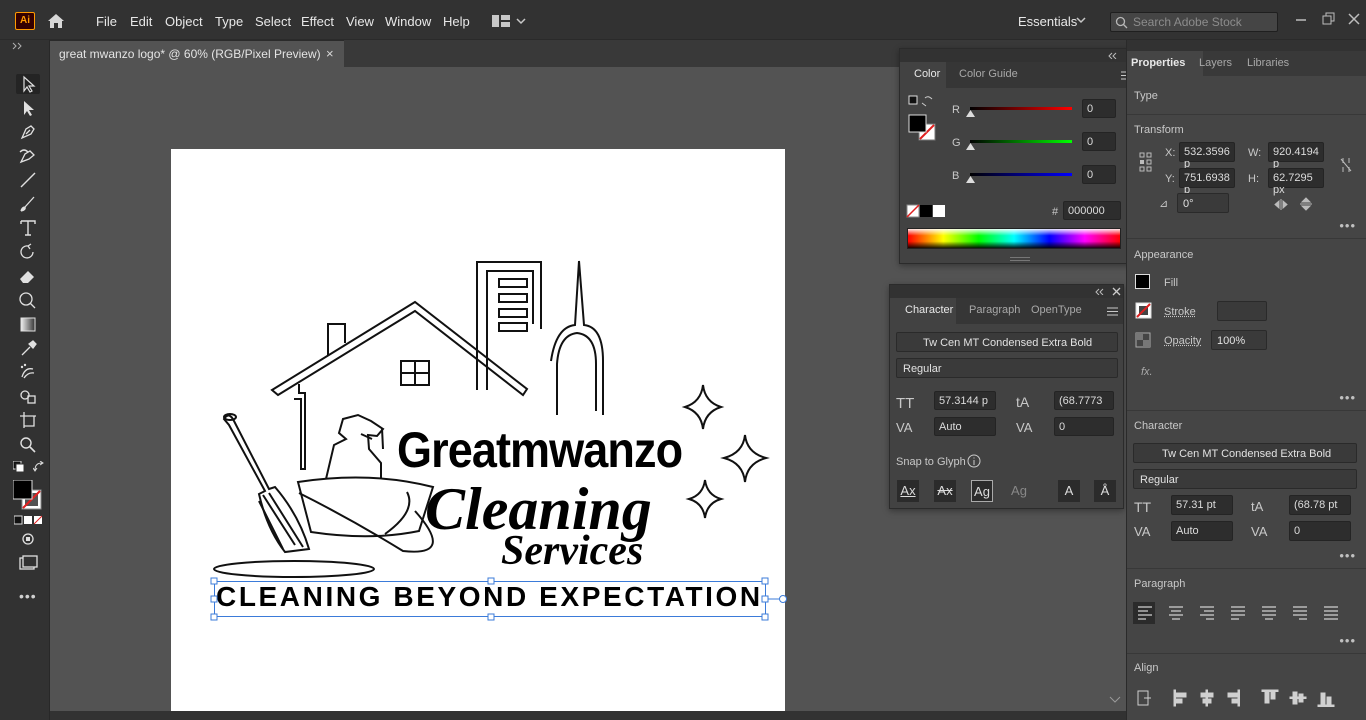 The image size is (1366, 720). Describe the element at coordinates (982, 491) in the screenshot. I see `snap-glyph-bounds-button: Ag` at that location.